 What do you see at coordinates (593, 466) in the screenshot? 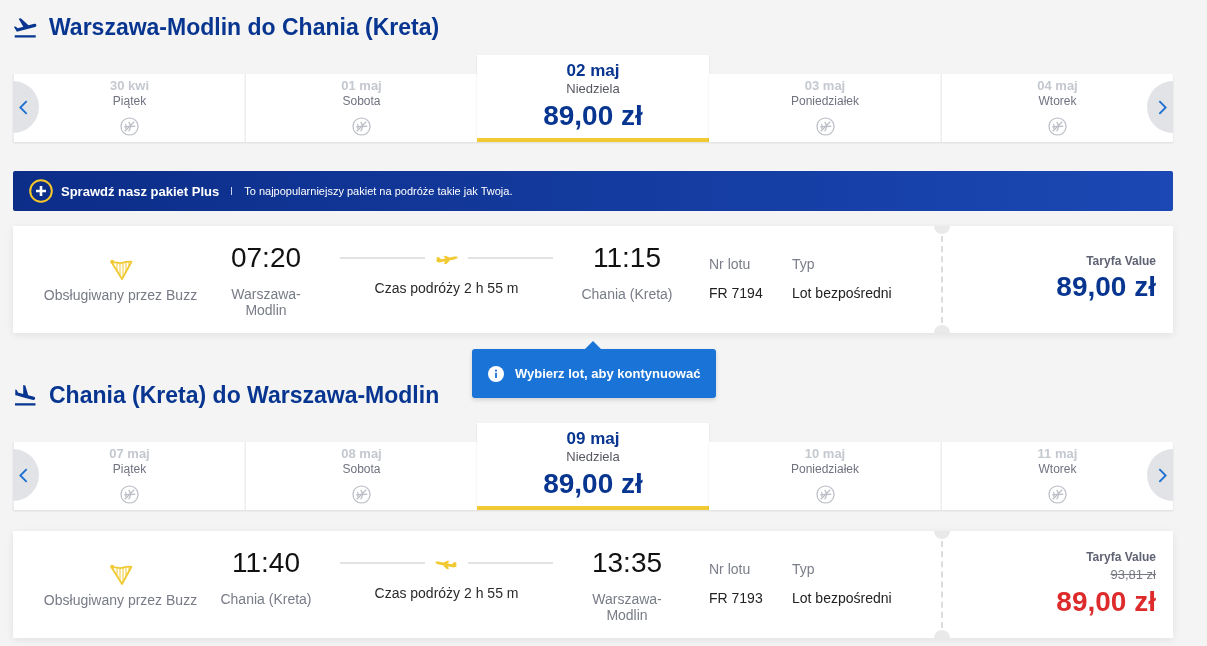
I see `date-tab: 09 maj Niedziela 89,00 zł` at bounding box center [593, 466].